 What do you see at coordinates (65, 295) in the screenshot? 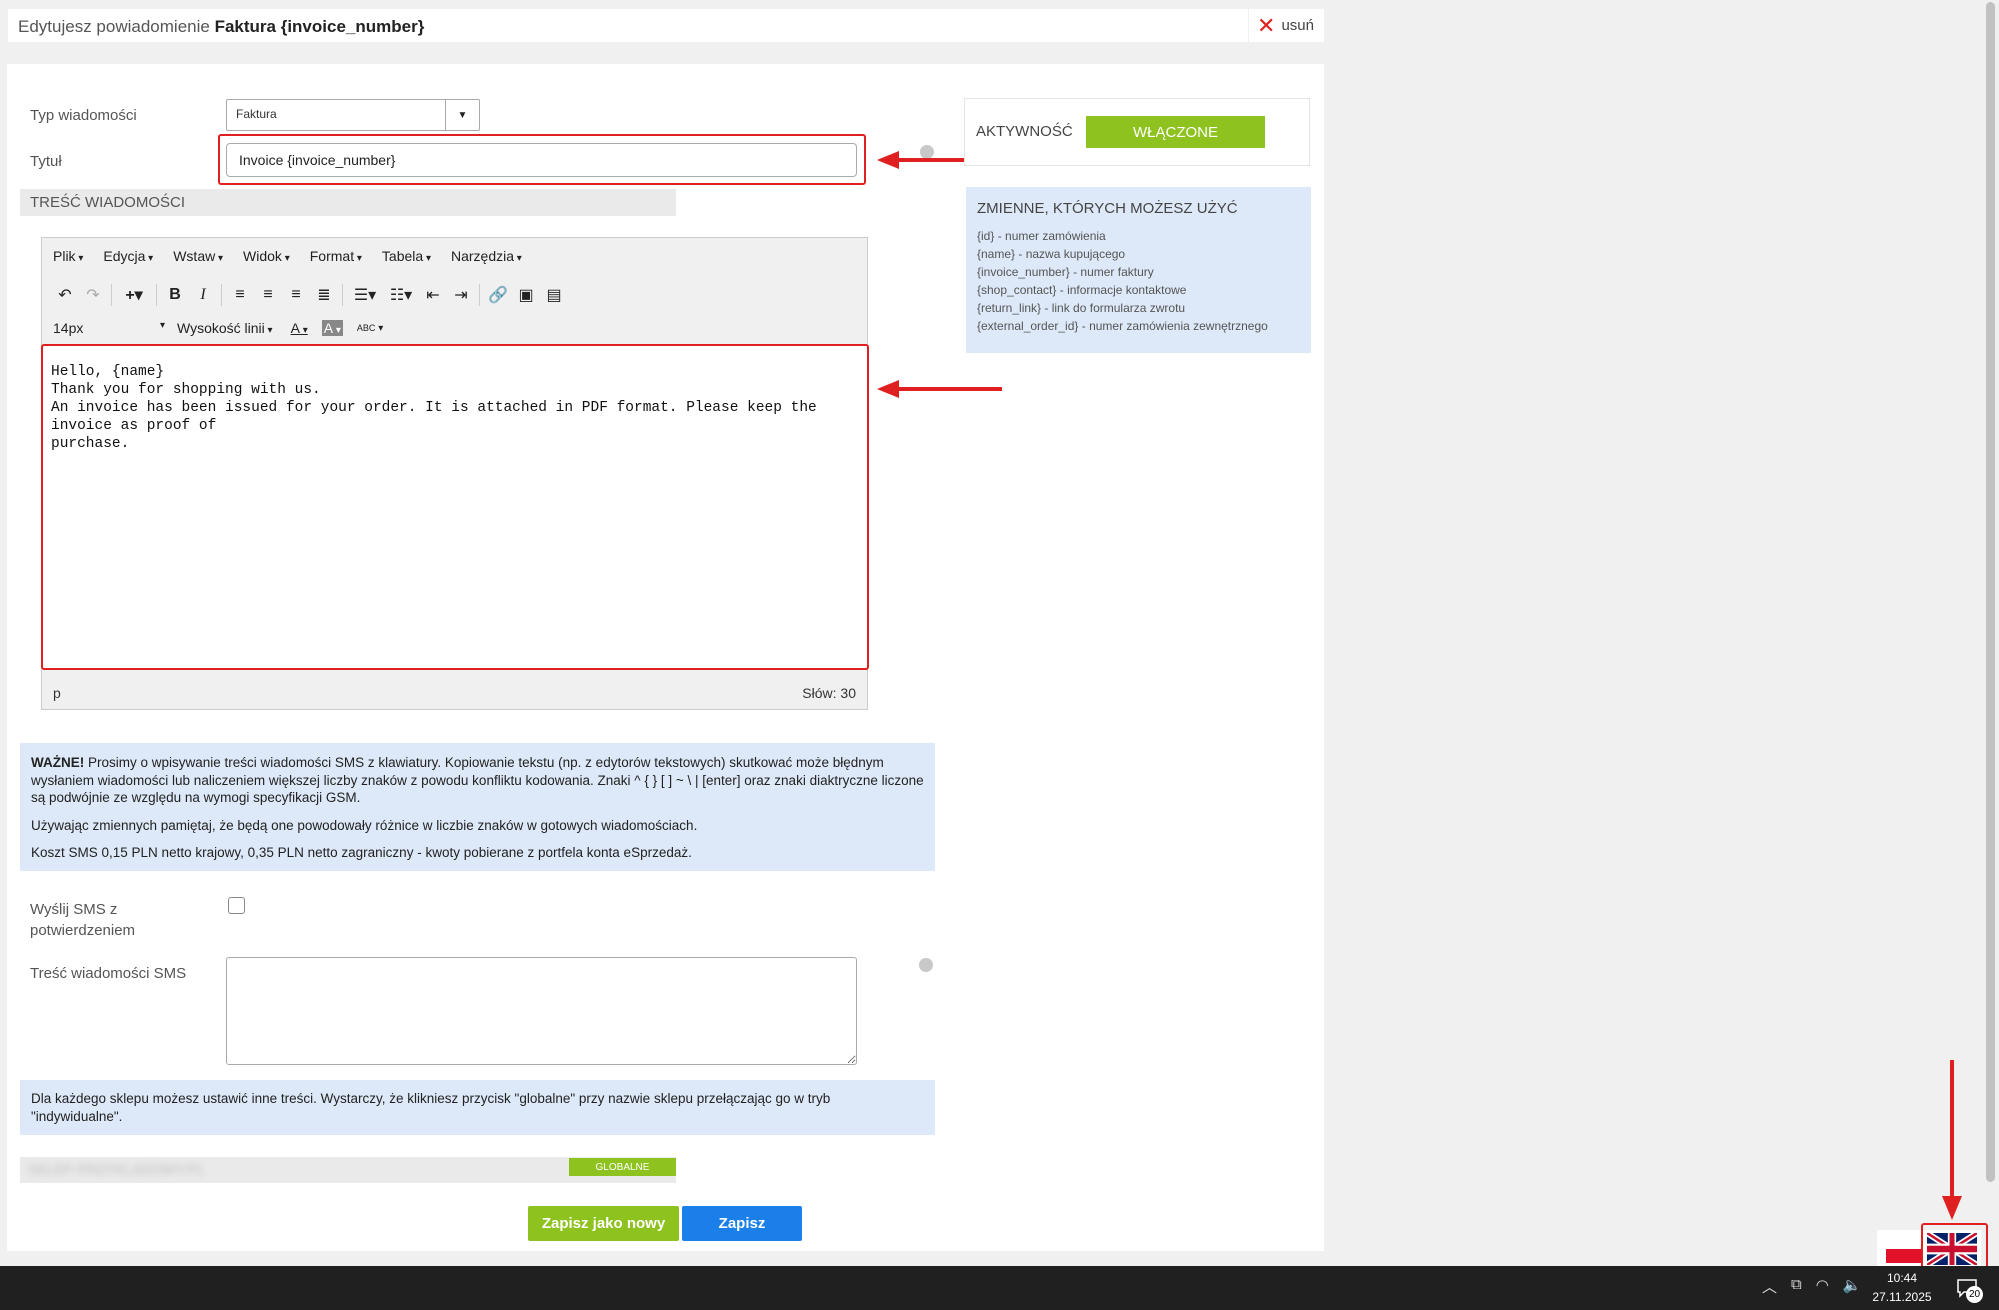
I see `undo-icon: ↶` at bounding box center [65, 295].